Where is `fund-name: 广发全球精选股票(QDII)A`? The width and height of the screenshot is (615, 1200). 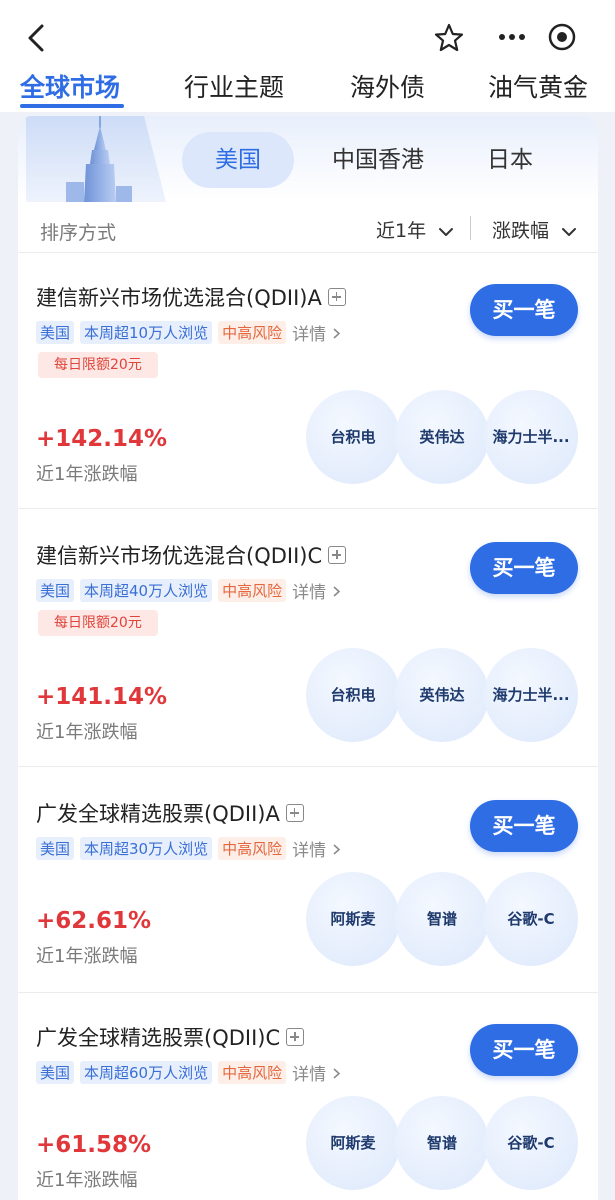
fund-name: 广发全球精选股票(QDII)A is located at coordinates (170, 813).